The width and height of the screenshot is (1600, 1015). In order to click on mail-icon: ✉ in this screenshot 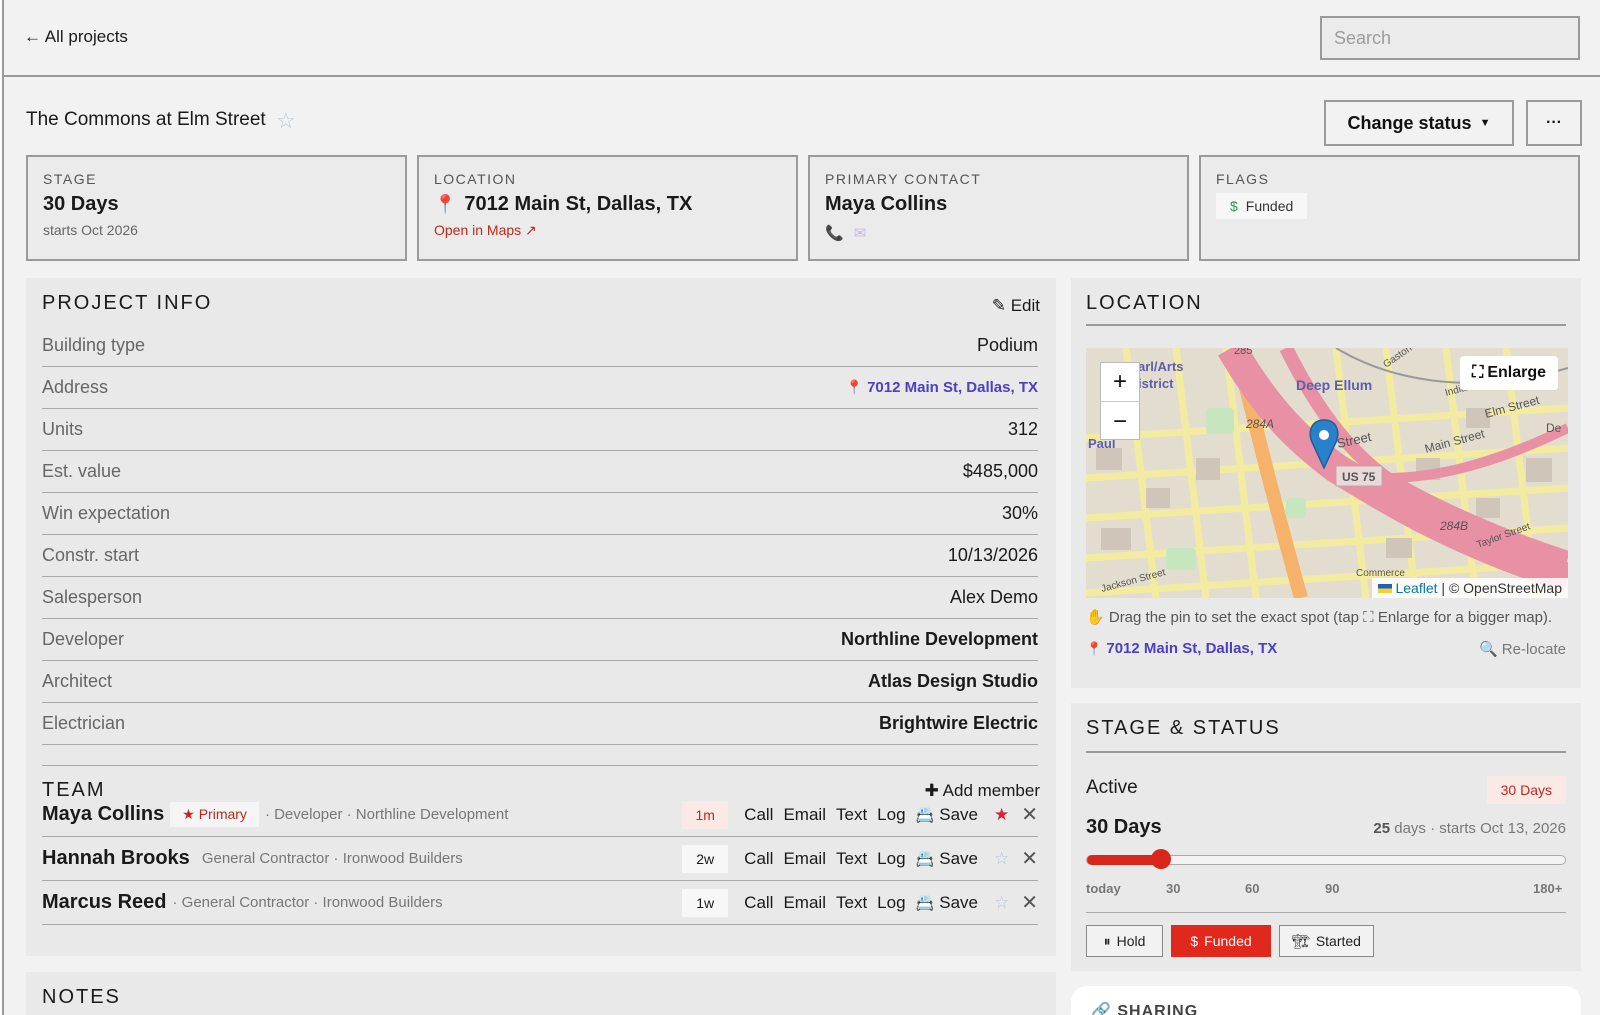, I will do `click(860, 233)`.